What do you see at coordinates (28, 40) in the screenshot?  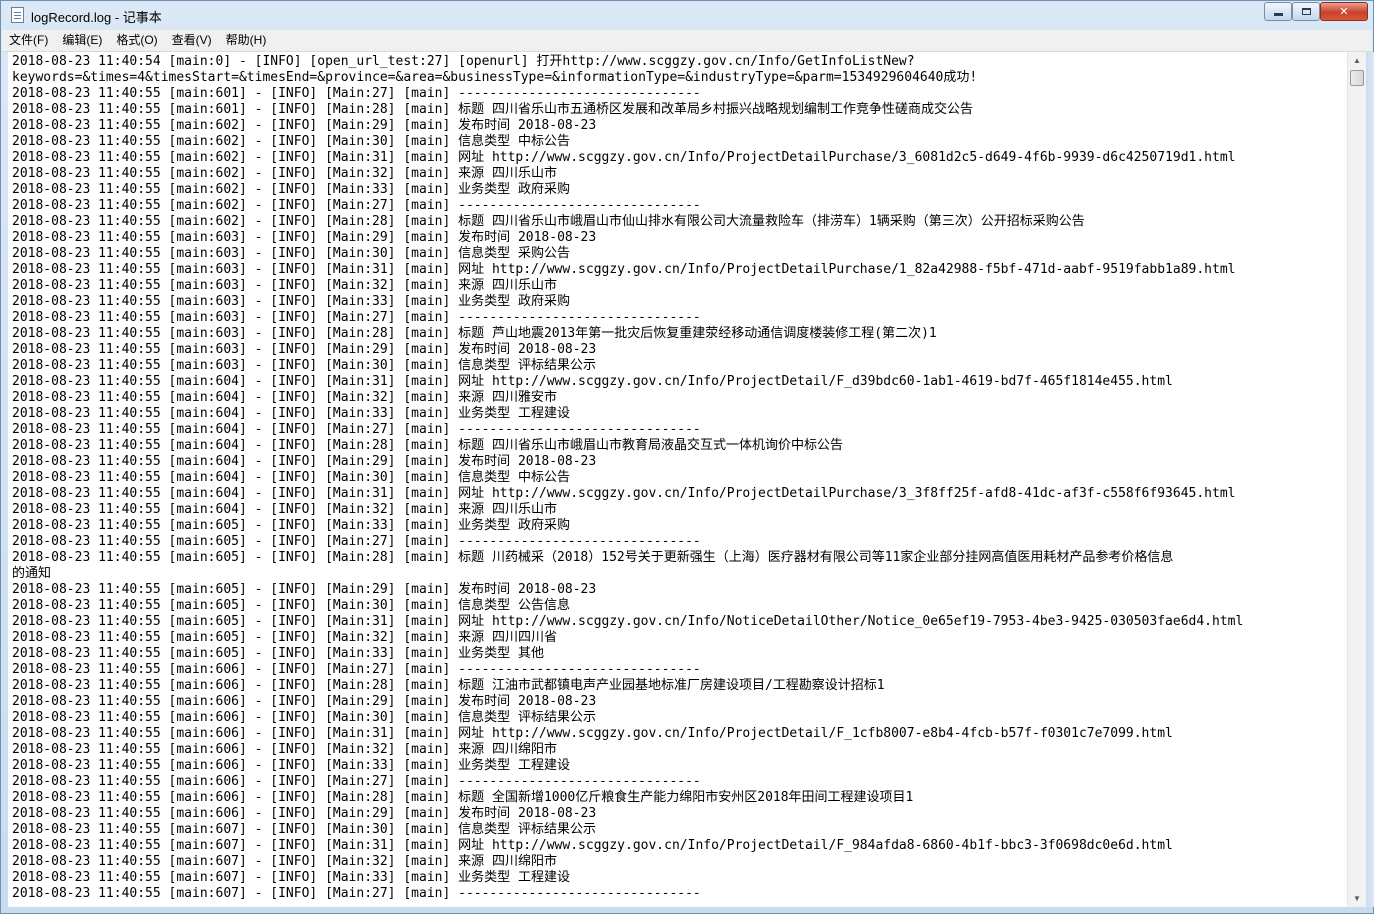 I see `menu-file: 文件(F)` at bounding box center [28, 40].